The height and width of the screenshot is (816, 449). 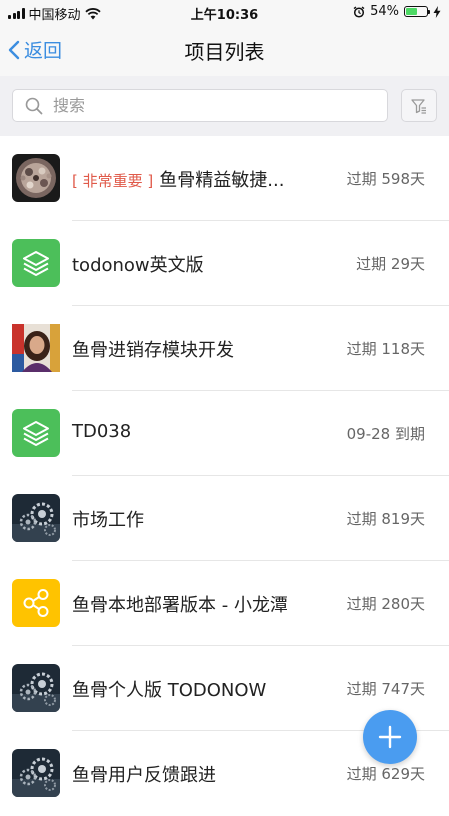 What do you see at coordinates (385, 434) in the screenshot?
I see `project-status: 09-28 到期` at bounding box center [385, 434].